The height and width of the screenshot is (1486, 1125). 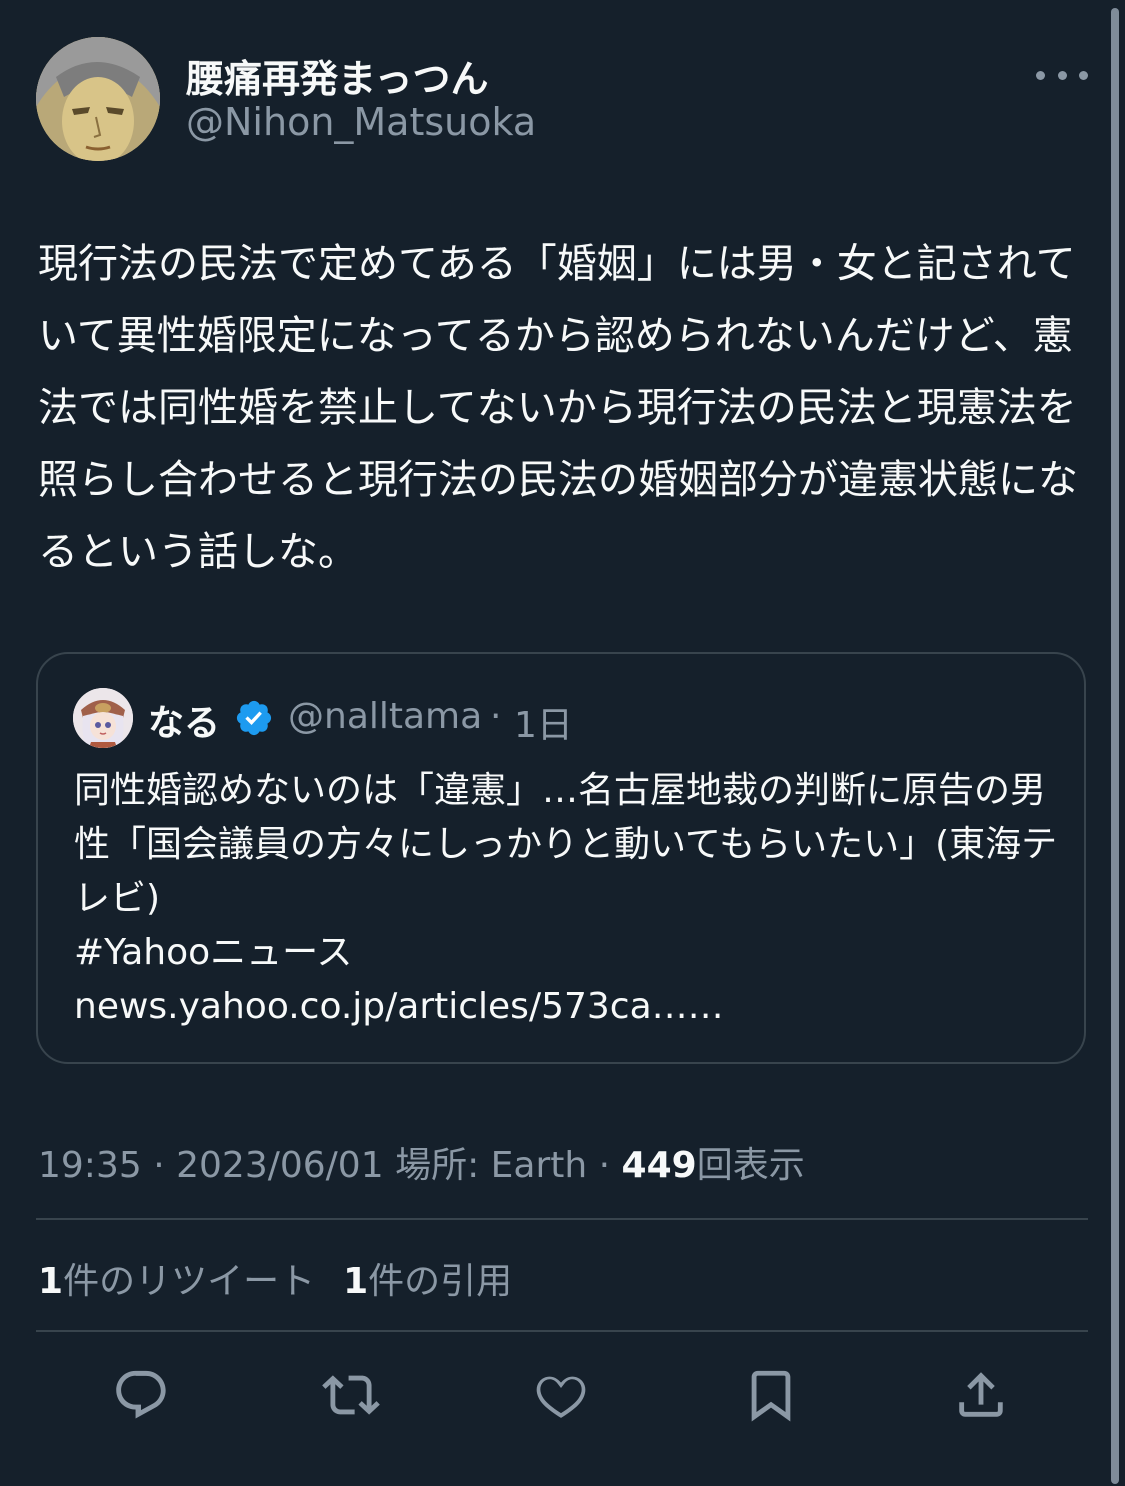 I want to click on share-button, so click(x=981, y=1395).